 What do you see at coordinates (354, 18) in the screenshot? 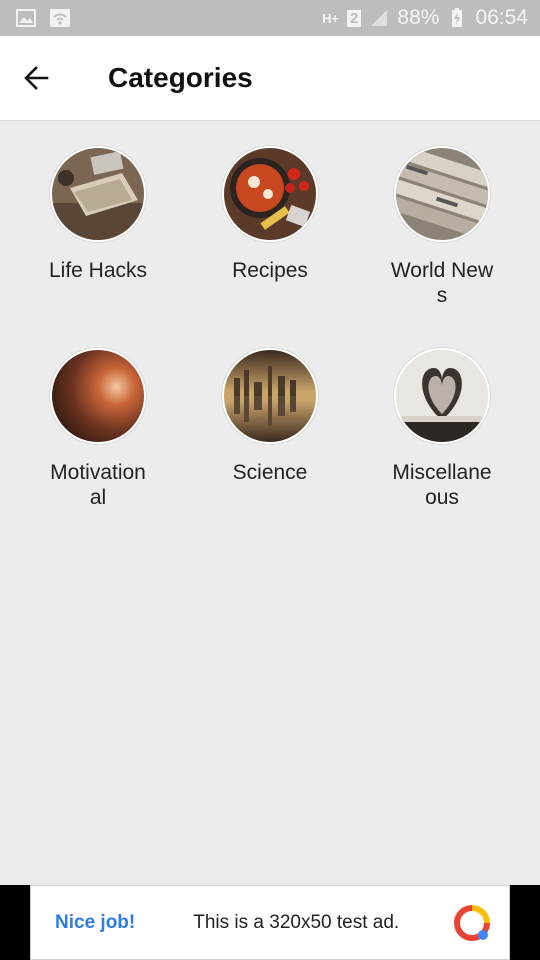
I see `sim-slot: 2` at bounding box center [354, 18].